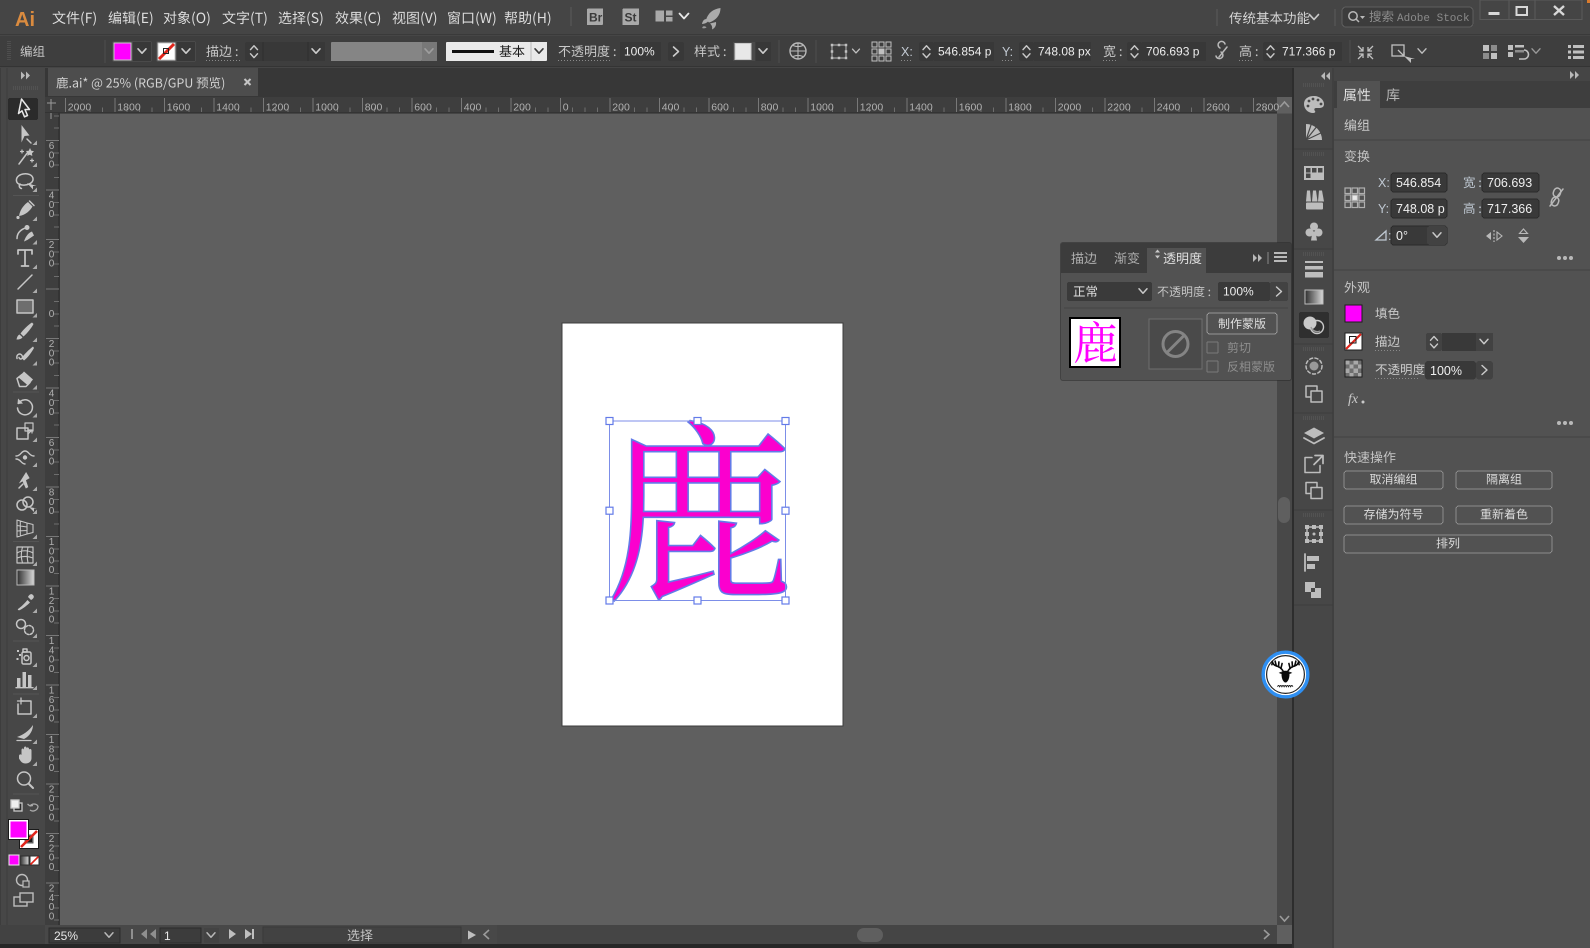 This screenshot has height=948, width=1590. What do you see at coordinates (1418, 183) in the screenshot?
I see `svg-text: 546.854` at bounding box center [1418, 183].